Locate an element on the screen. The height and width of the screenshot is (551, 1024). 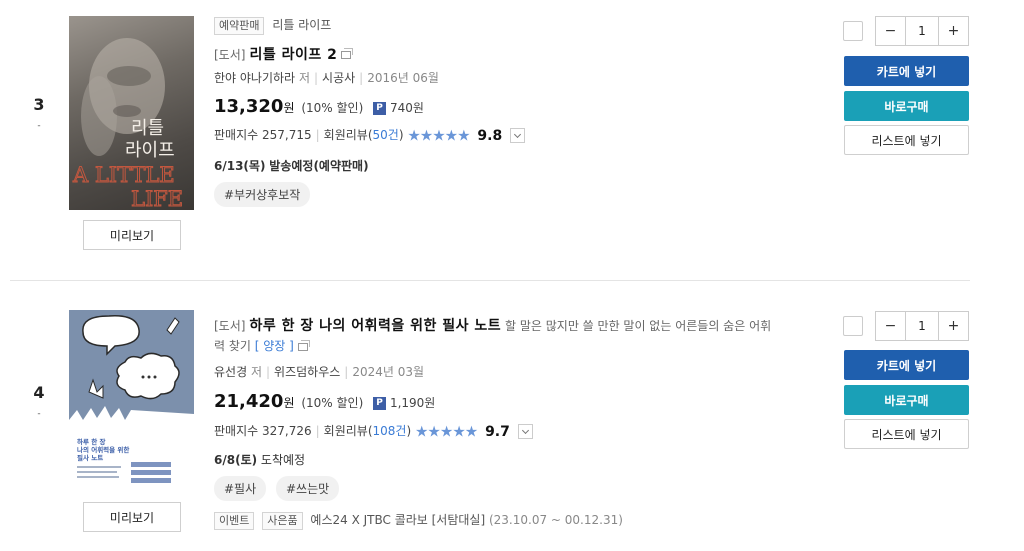
stats-row: 판매지수 327,726 | 회원리뷰(108건) ★★★★★ 9.7 is located at coordinates (521, 431).